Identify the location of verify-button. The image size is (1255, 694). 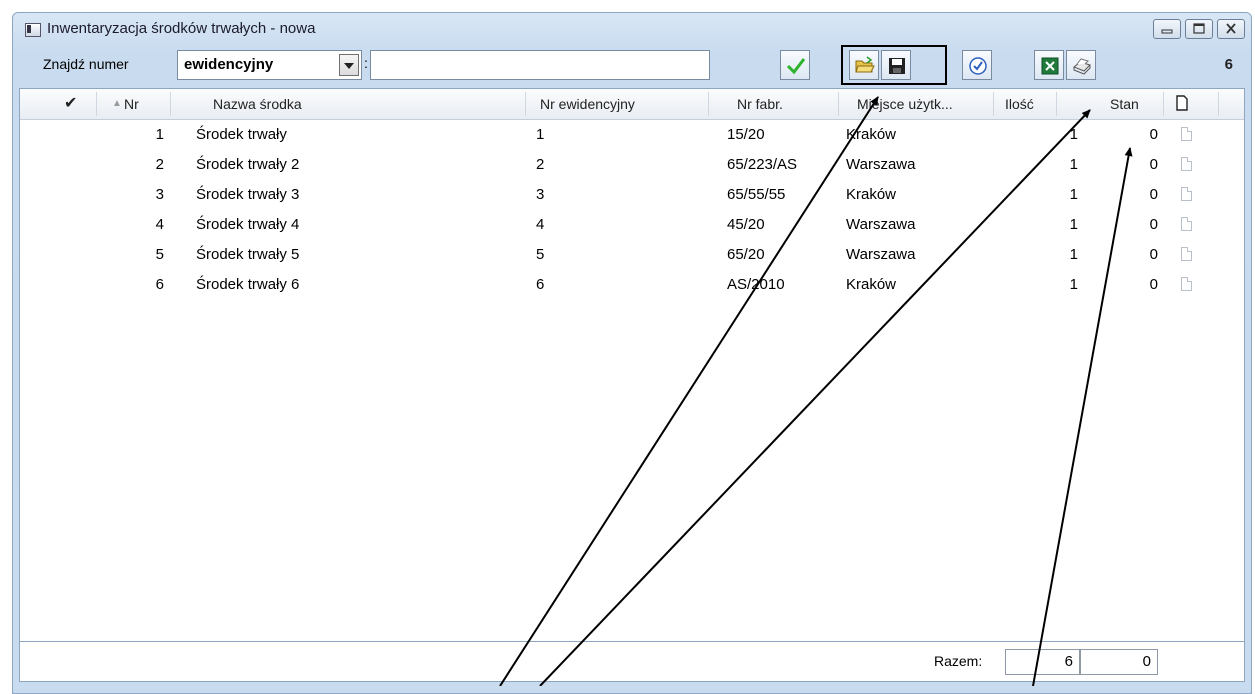
(977, 65).